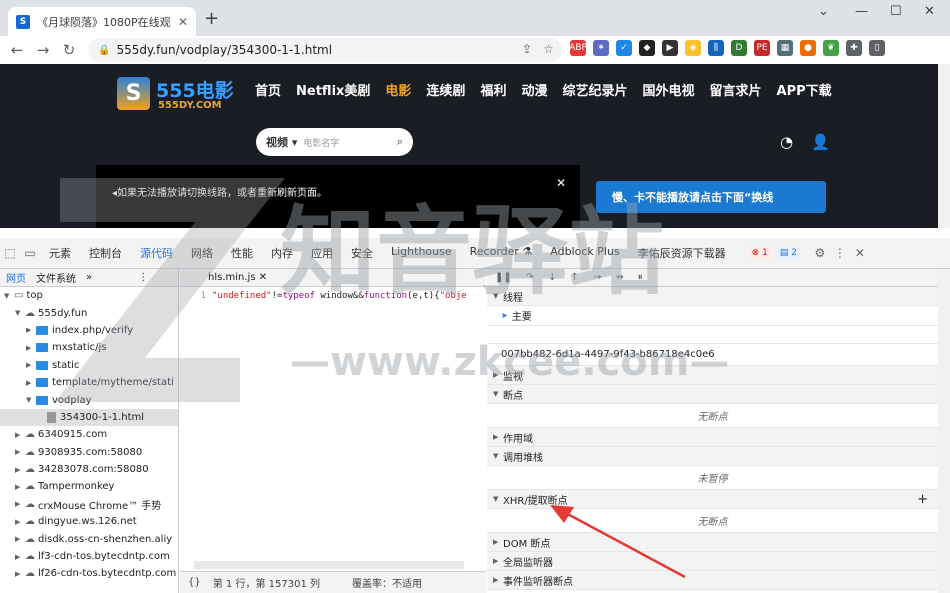  I want to click on section-xhr-breakpoints: ▼ XHR/提取断点 +, so click(712, 499).